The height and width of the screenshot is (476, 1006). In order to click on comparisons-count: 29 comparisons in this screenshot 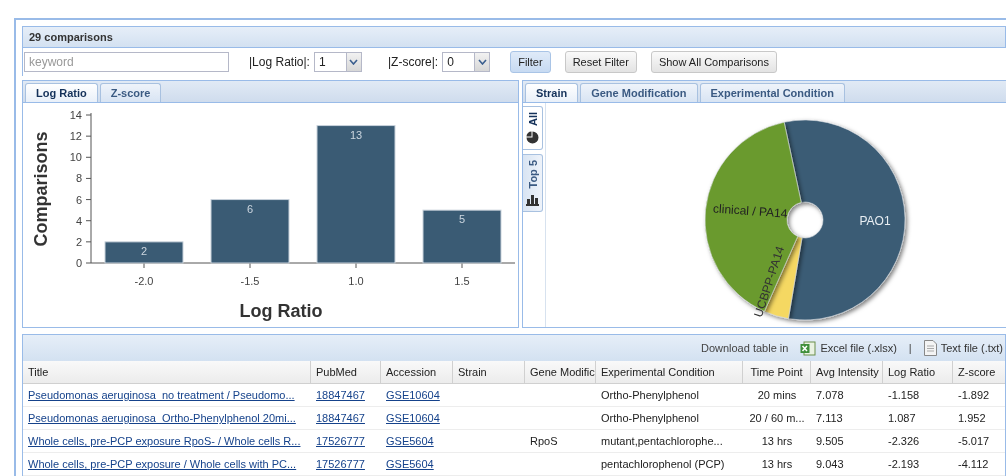, I will do `click(514, 37)`.